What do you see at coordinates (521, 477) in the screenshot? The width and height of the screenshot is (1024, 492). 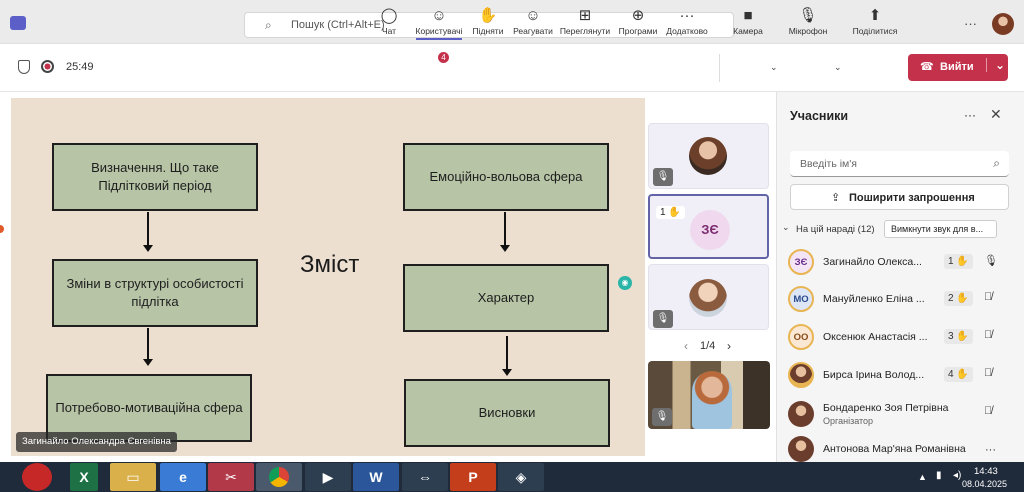 I see `vpn-app-icon: ◈` at bounding box center [521, 477].